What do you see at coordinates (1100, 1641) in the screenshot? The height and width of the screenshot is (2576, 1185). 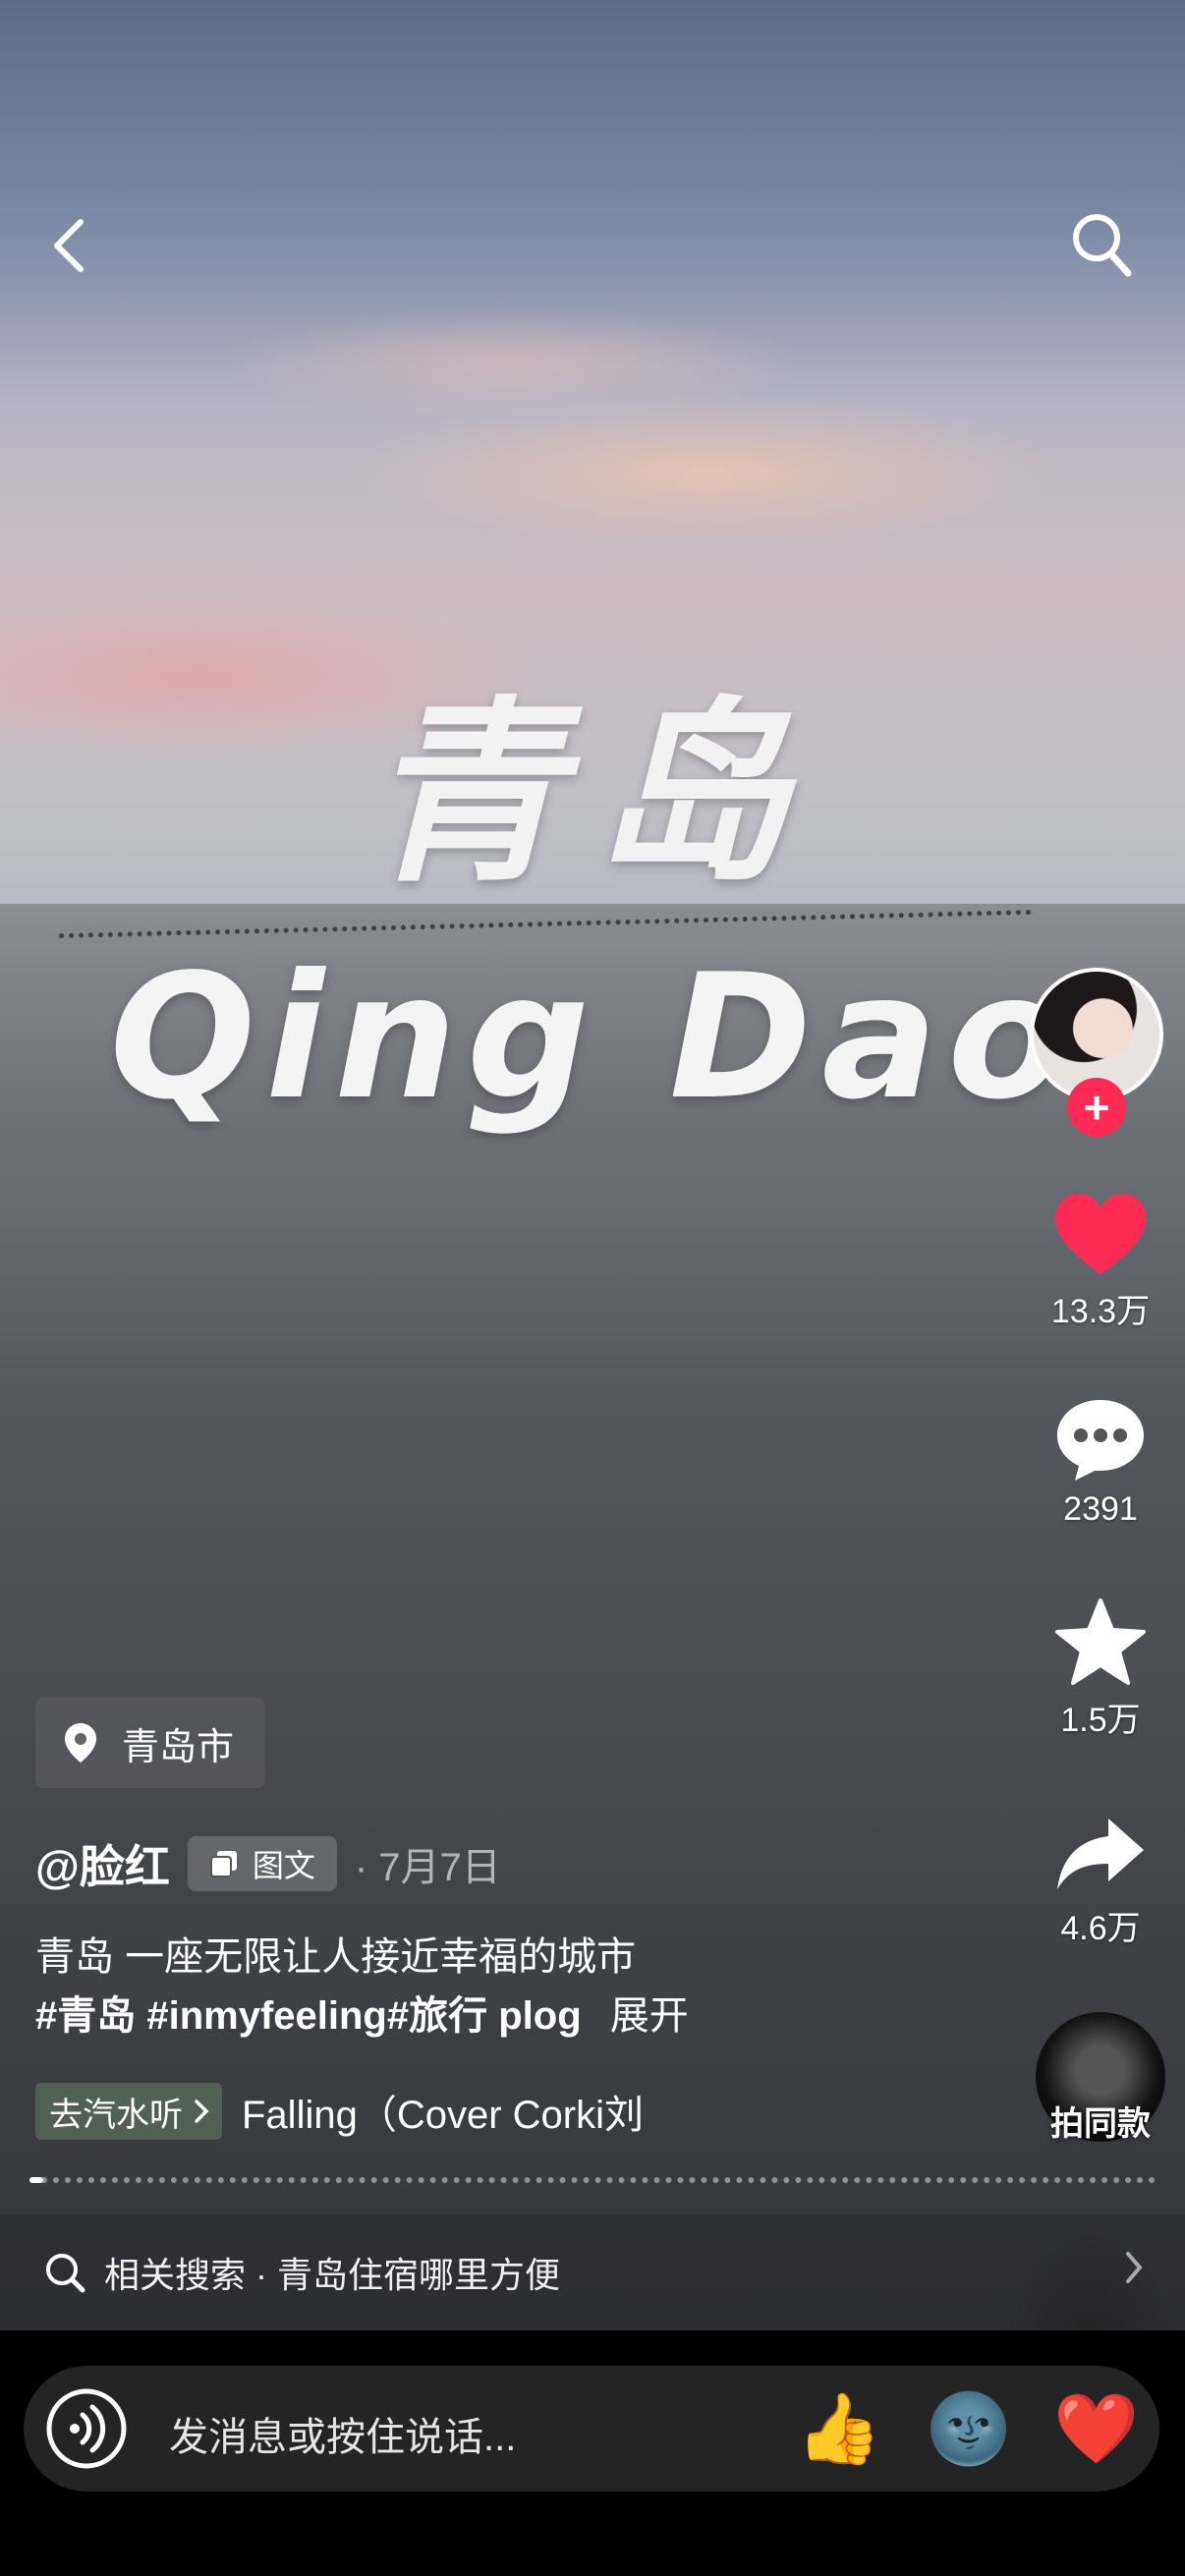 I see `star-icon` at bounding box center [1100, 1641].